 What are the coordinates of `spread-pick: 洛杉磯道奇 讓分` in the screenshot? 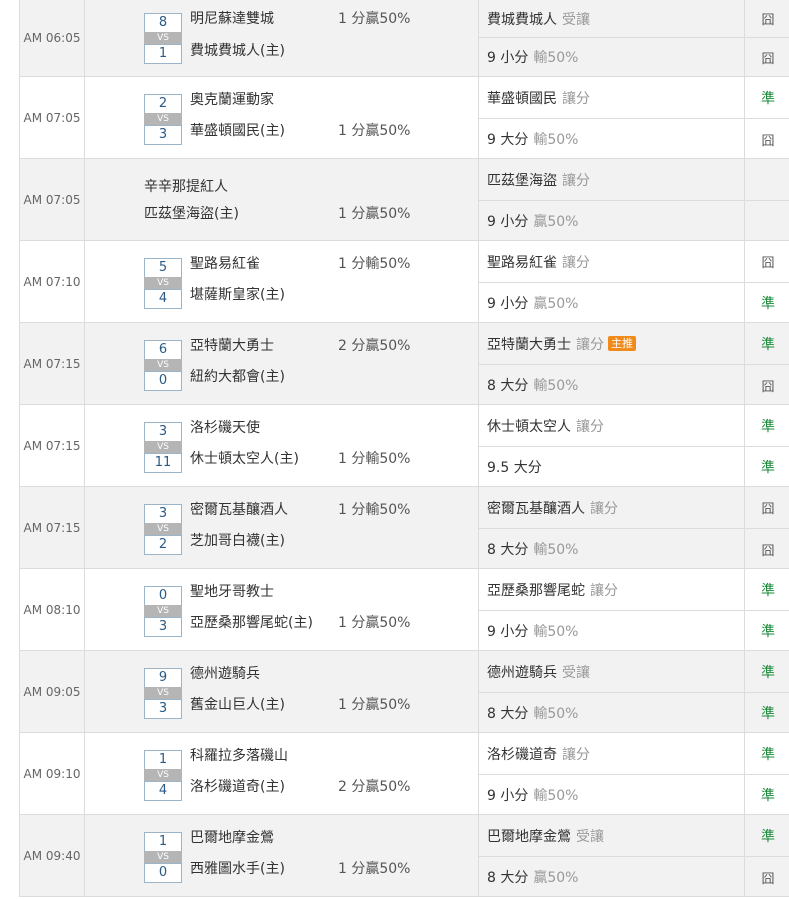 It's located at (538, 753).